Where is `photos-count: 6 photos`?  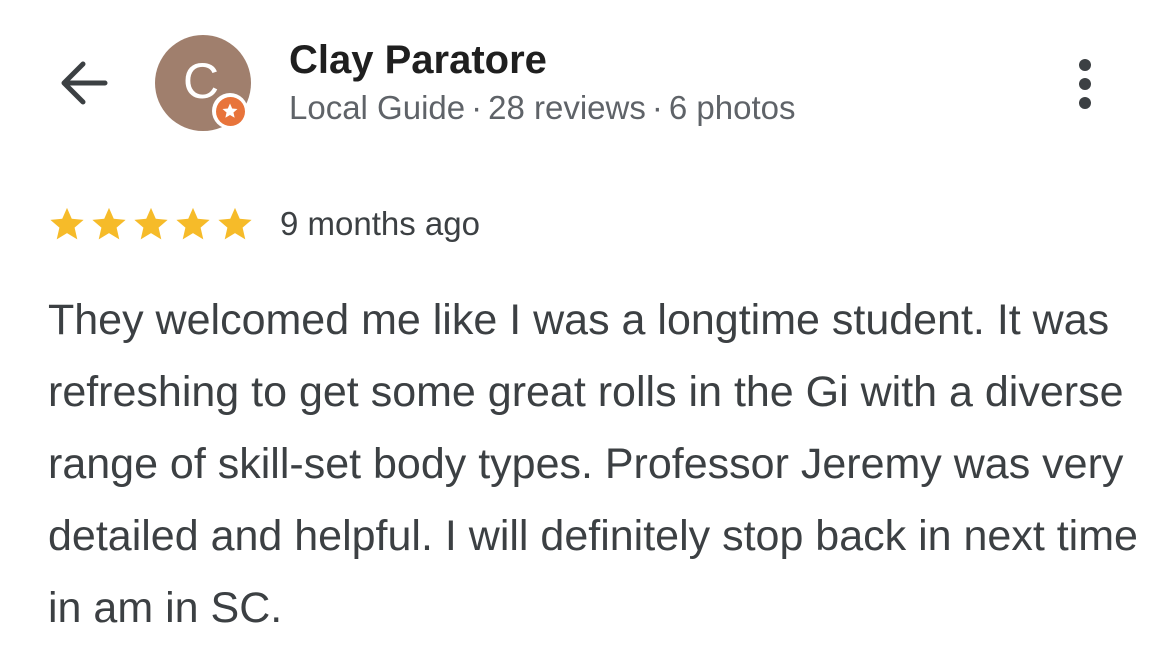
photos-count: 6 photos is located at coordinates (732, 107).